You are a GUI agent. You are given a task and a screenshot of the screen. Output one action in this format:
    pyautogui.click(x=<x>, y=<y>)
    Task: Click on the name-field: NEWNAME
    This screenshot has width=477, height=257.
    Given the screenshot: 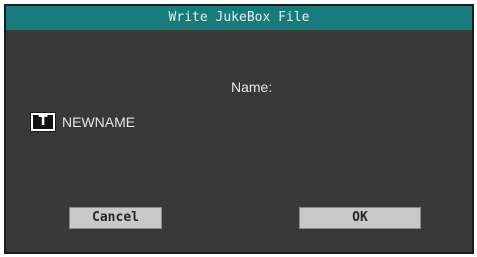 What is the action you would take?
    pyautogui.click(x=98, y=122)
    